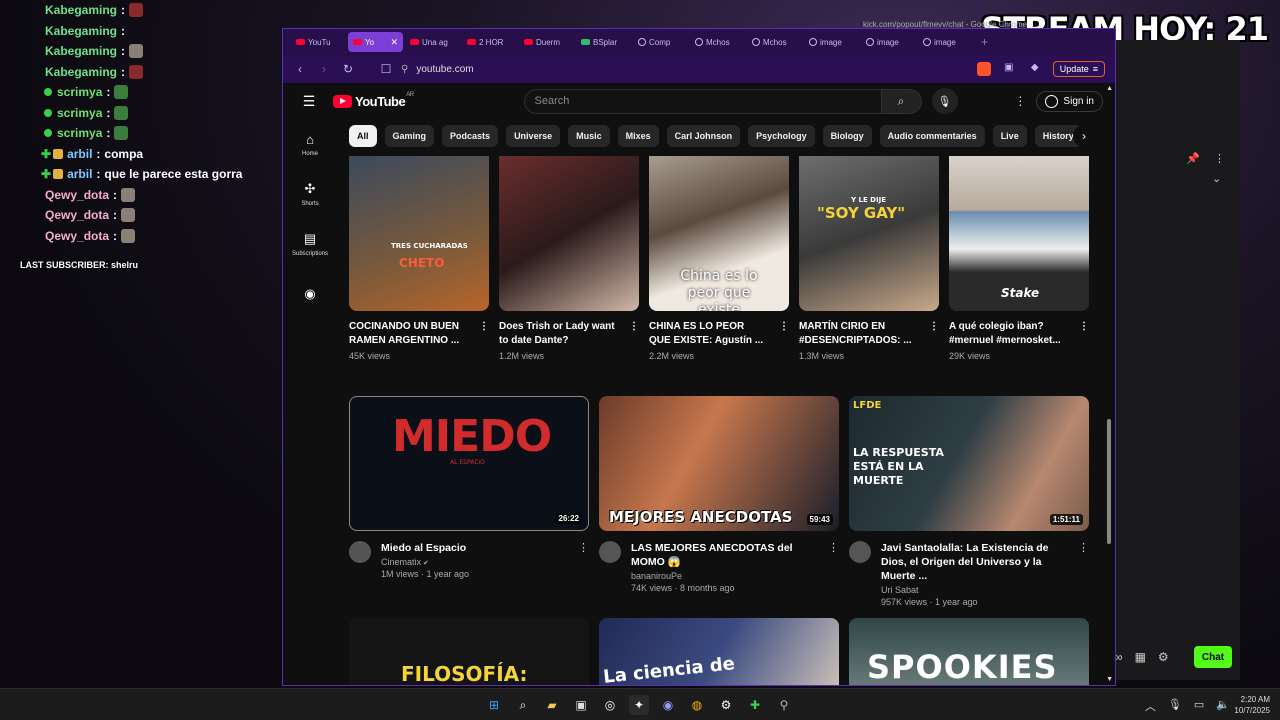 The image size is (1280, 720). I want to click on windows-start-icon: ⊞, so click(494, 705).